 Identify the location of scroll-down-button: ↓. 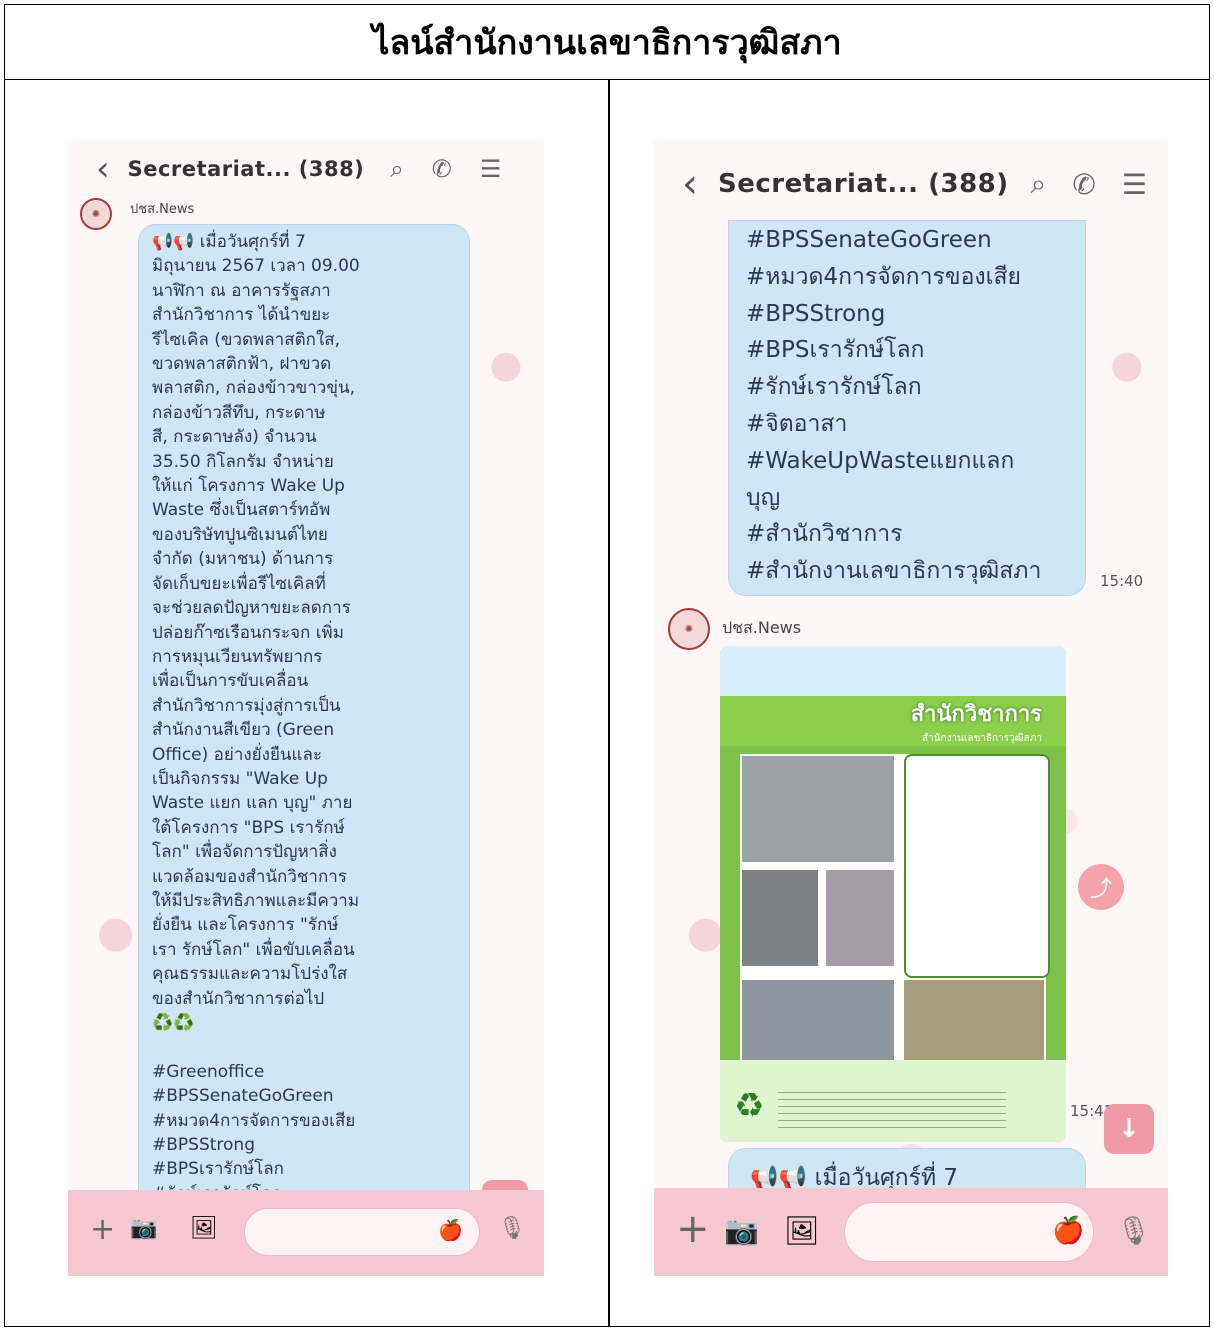
(1129, 1129).